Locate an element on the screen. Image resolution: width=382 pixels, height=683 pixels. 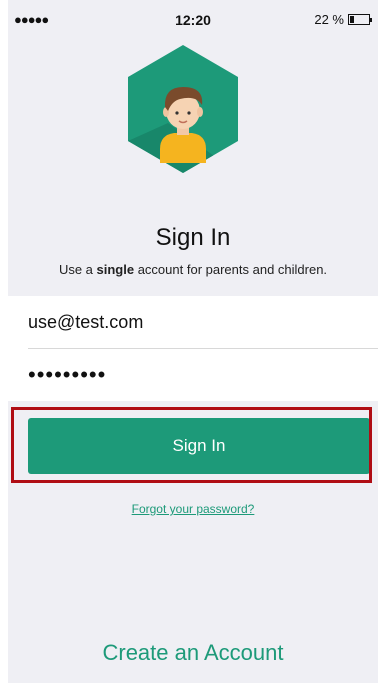
annotation-highlight-box is located at coordinates (191, 445).